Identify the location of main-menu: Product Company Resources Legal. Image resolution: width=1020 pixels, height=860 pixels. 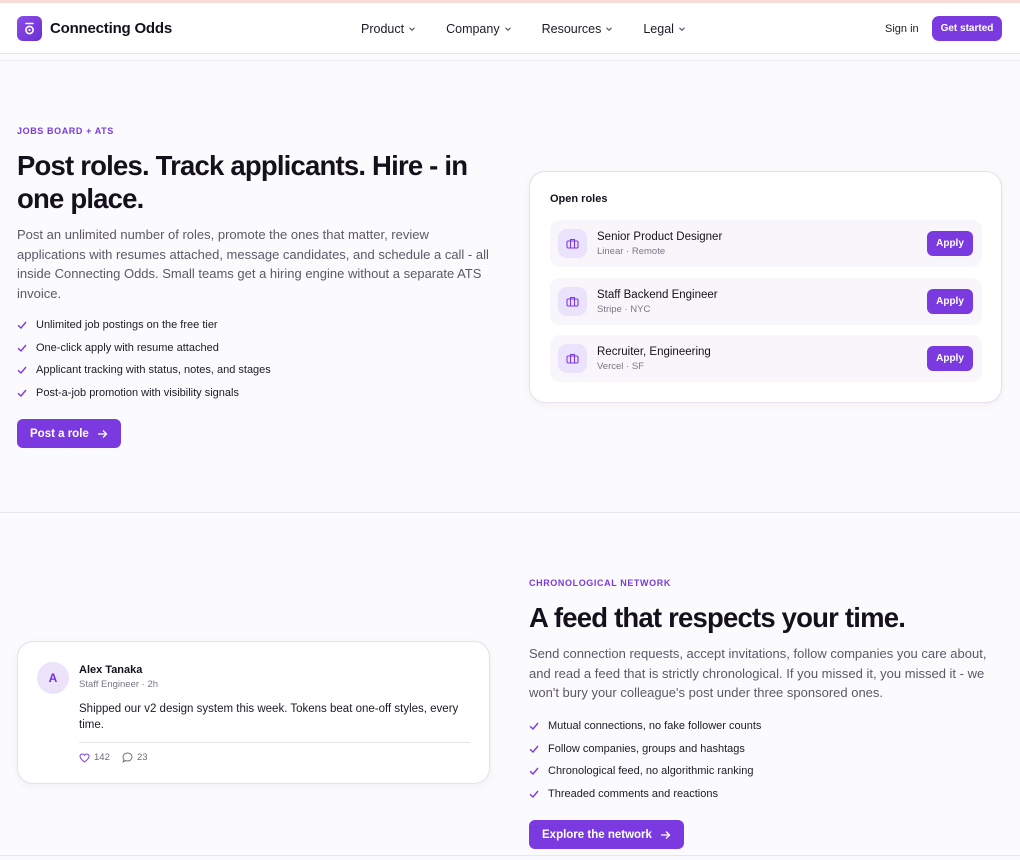
(523, 29).